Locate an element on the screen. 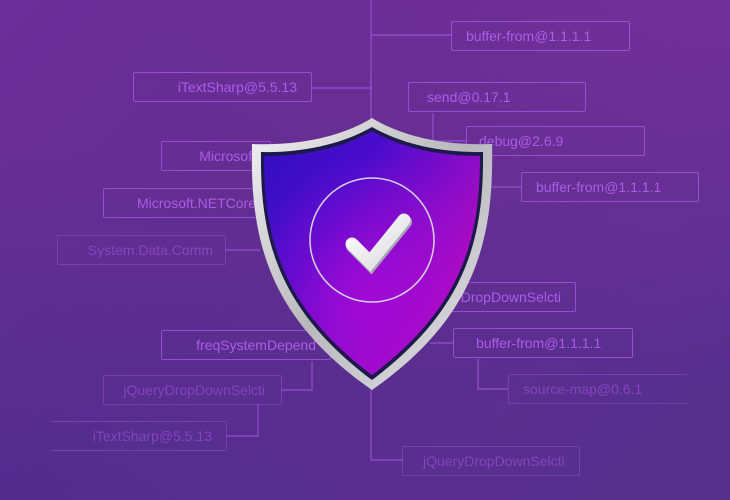 Image resolution: width=730 pixels, height=500 pixels. dependency-node: send@0.17.1 is located at coordinates (497, 97).